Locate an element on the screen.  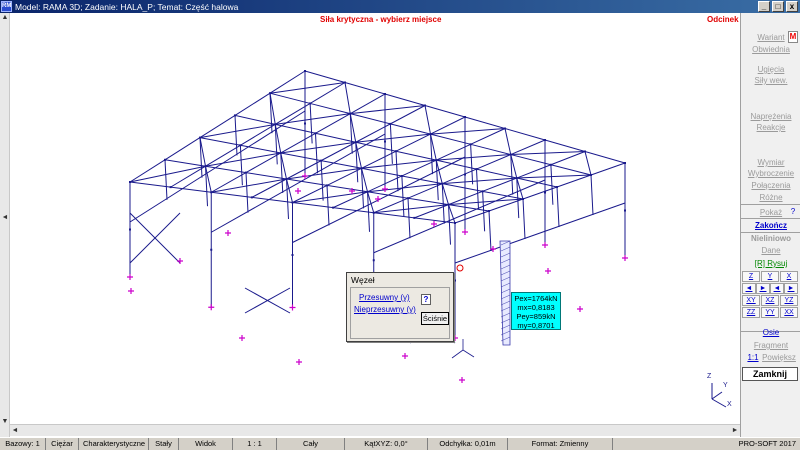
status-widok: Widok is located at coordinates (206, 444).